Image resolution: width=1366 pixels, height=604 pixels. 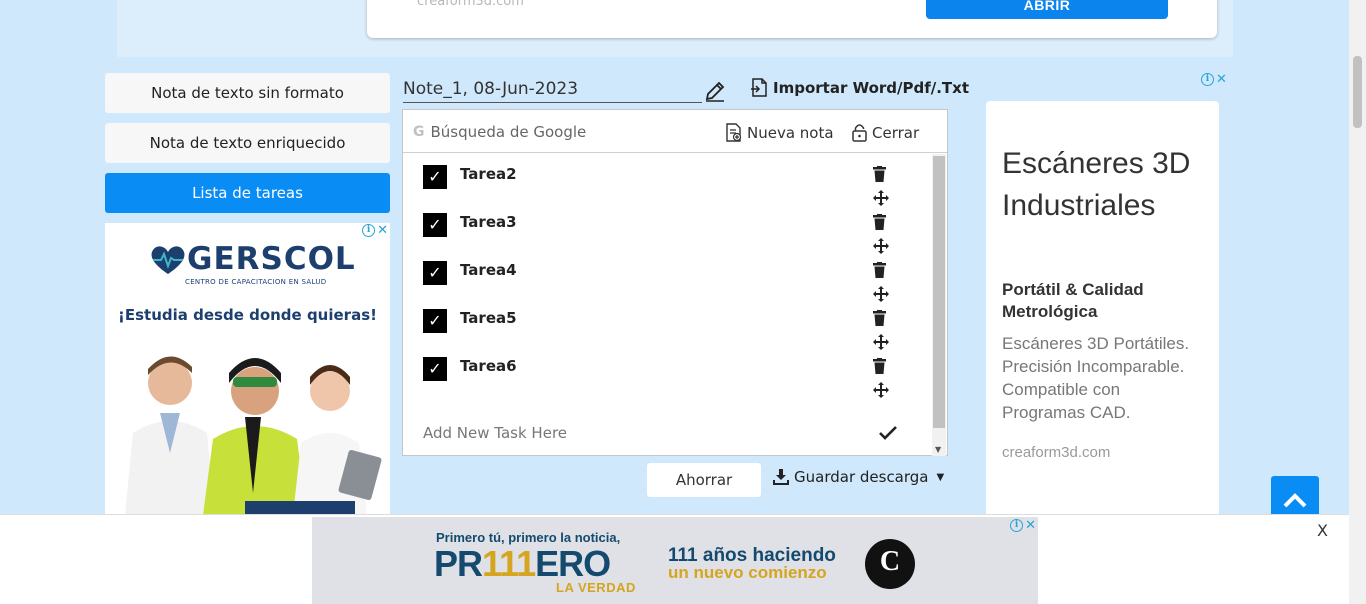 What do you see at coordinates (1295, 500) in the screenshot?
I see `chevron-up-icon` at bounding box center [1295, 500].